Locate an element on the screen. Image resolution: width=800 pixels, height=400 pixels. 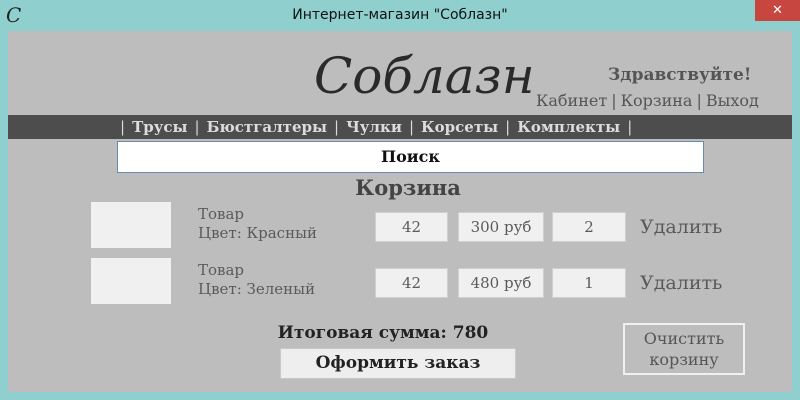
total-sum: Итоговая сумма: 780 is located at coordinates (383, 333).